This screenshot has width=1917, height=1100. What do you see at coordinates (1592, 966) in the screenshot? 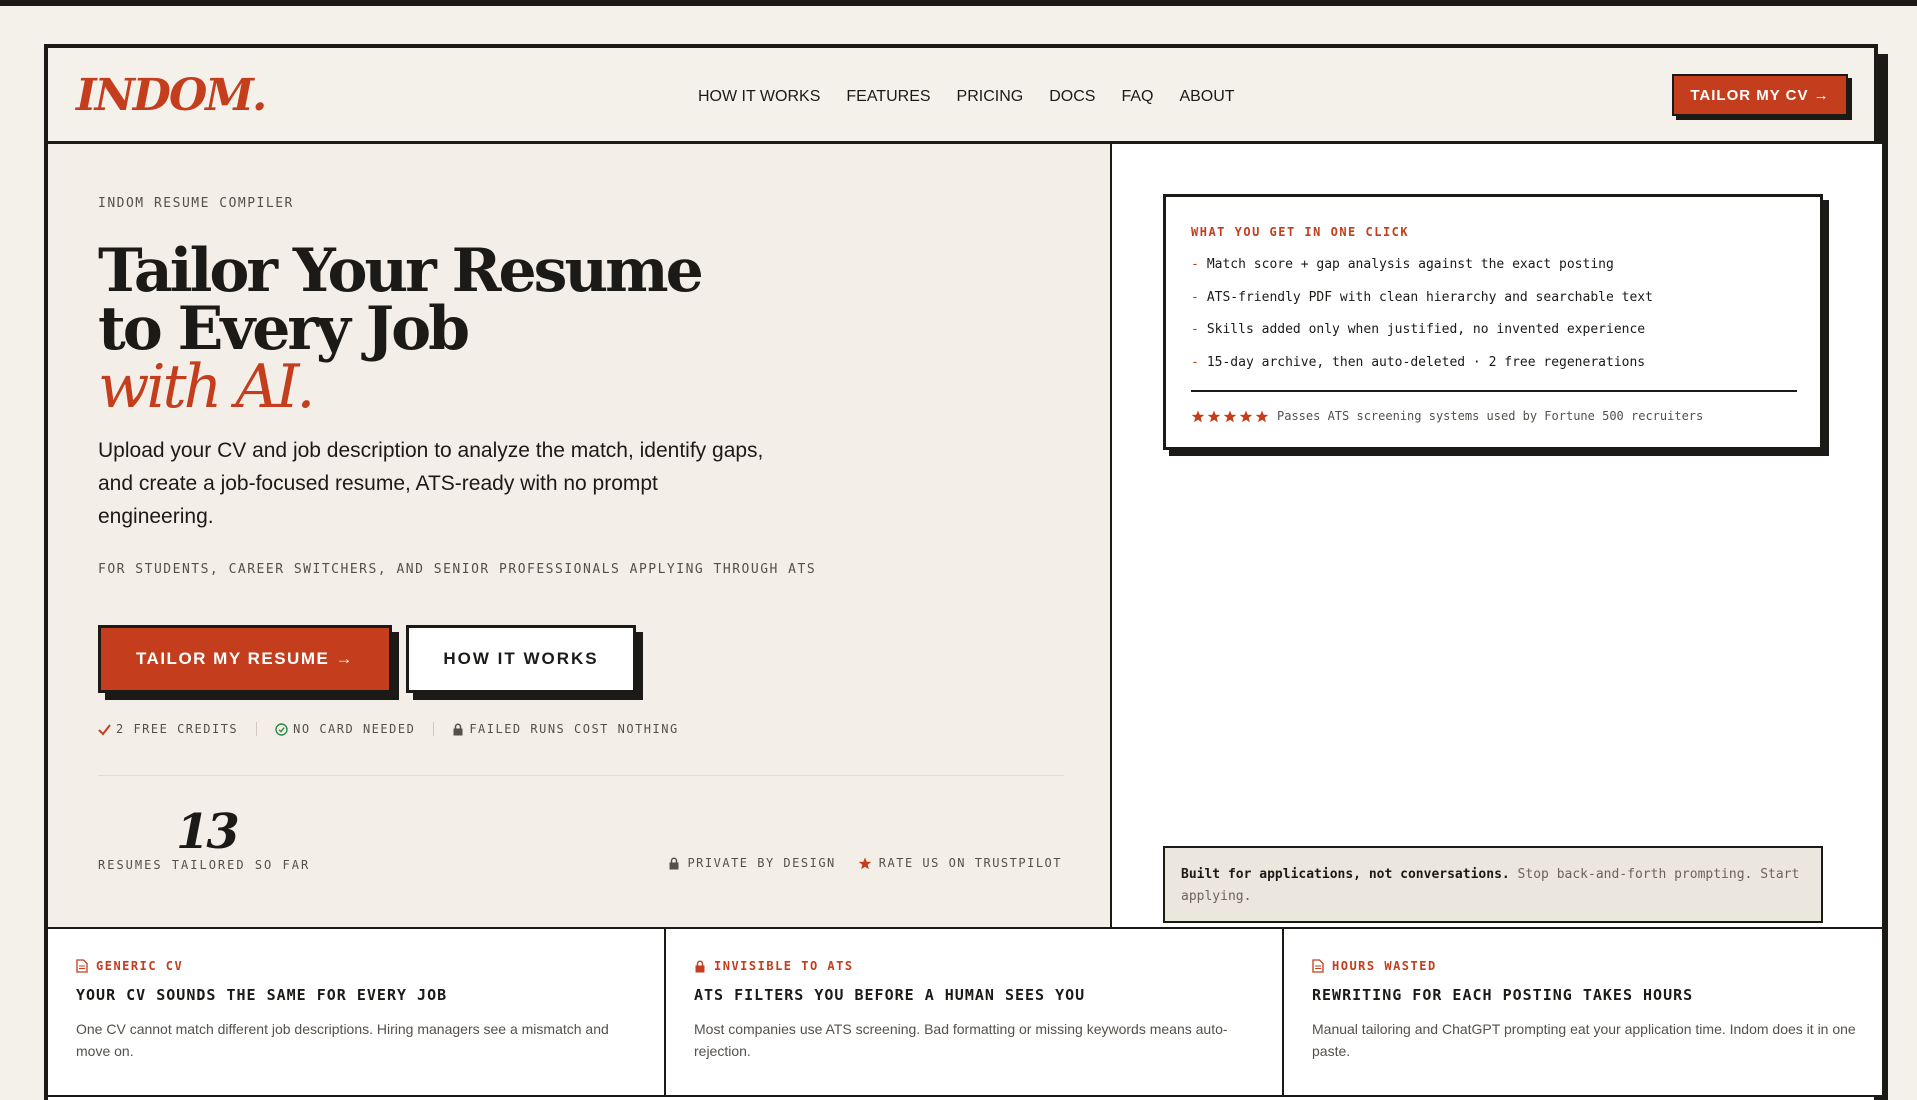
I see `feature-tag: HOURS WASTED` at bounding box center [1592, 966].